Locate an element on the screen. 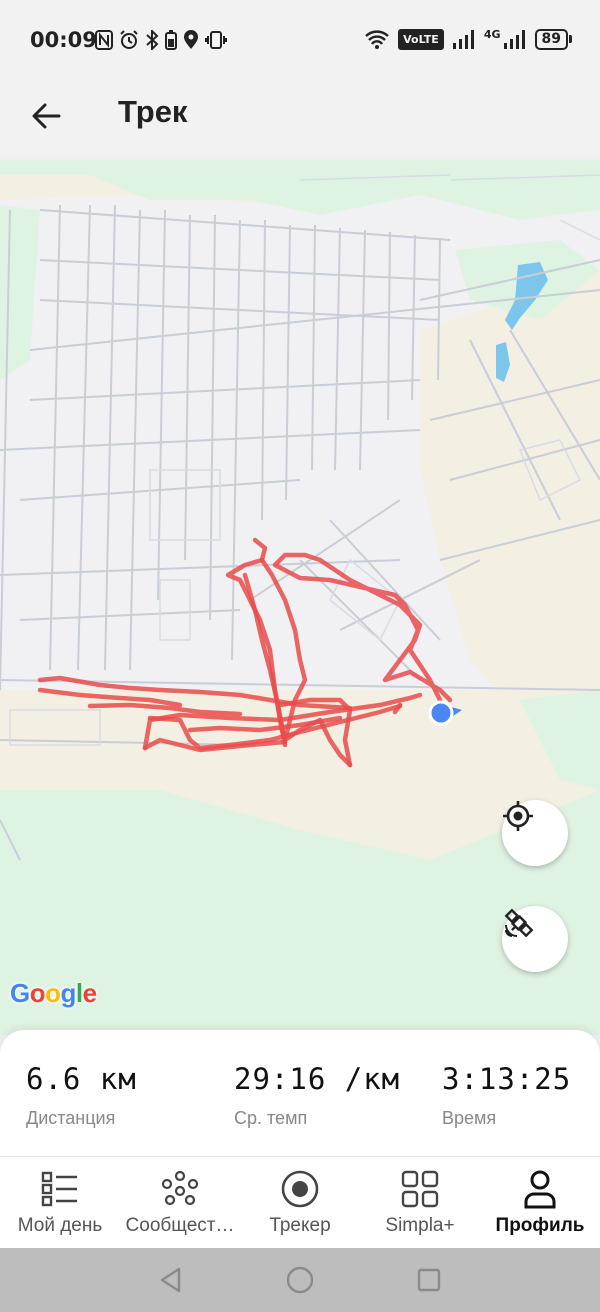 The width and height of the screenshot is (600, 1312). grid-icon is located at coordinates (420, 1189).